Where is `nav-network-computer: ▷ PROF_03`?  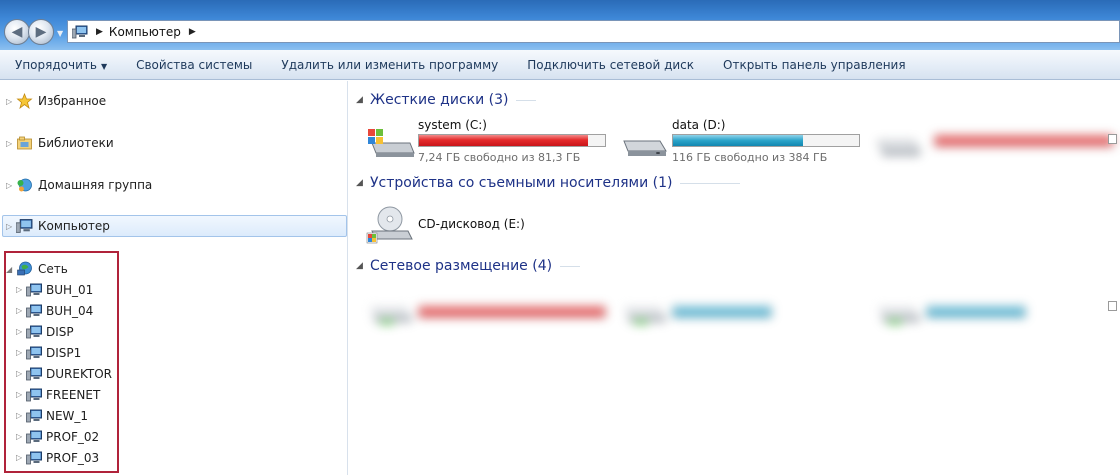
nav-network-computer: ▷ PROF_03 is located at coordinates (57, 457).